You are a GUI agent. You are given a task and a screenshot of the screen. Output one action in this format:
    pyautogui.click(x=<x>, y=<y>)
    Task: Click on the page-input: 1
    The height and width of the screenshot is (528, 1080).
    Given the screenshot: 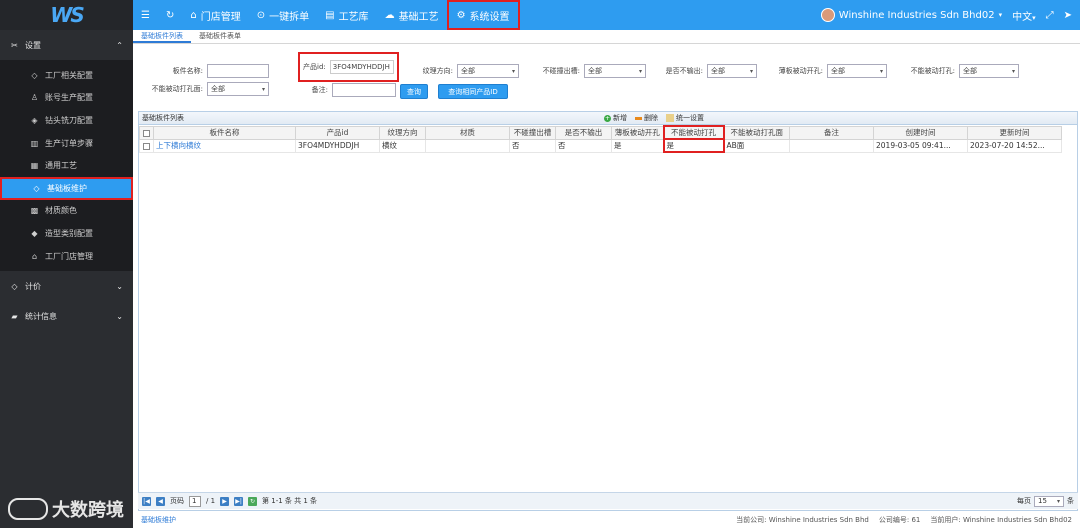 What is the action you would take?
    pyautogui.click(x=195, y=501)
    